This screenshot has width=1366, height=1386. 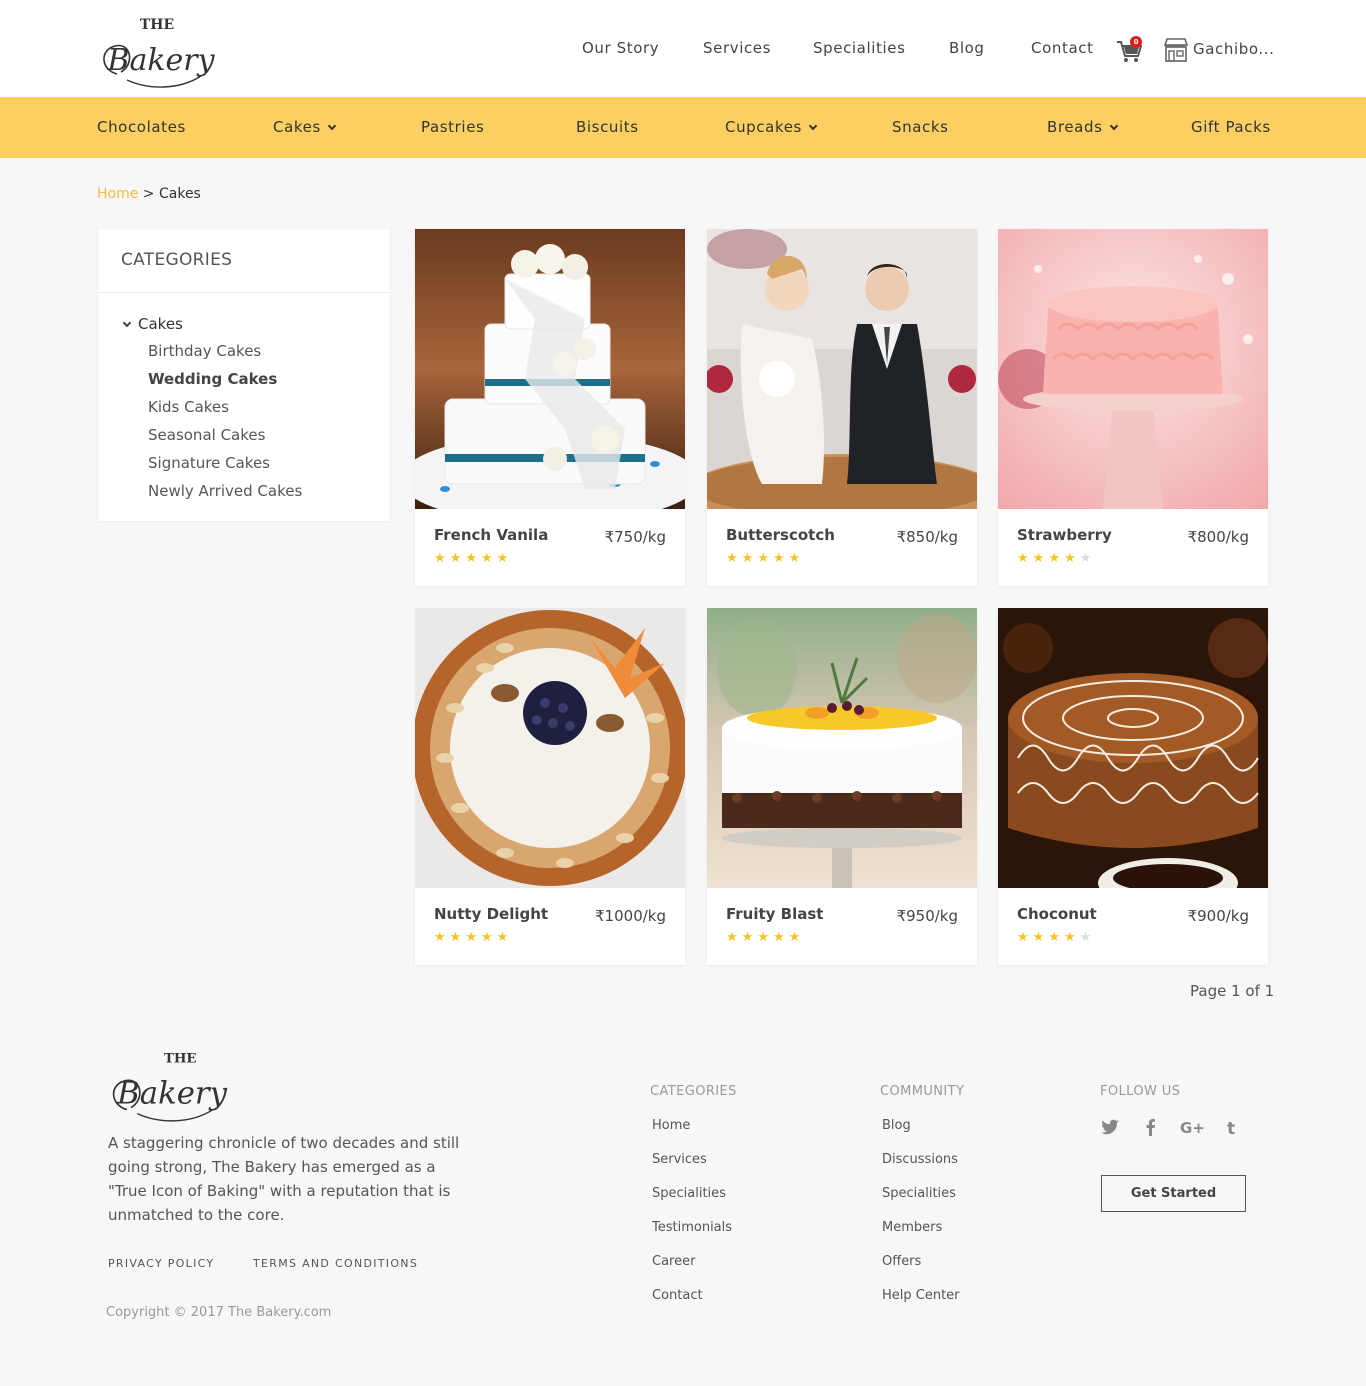 What do you see at coordinates (206, 435) in the screenshot?
I see `sidebar-item-seasonal-cakes: Seasonal Cakes` at bounding box center [206, 435].